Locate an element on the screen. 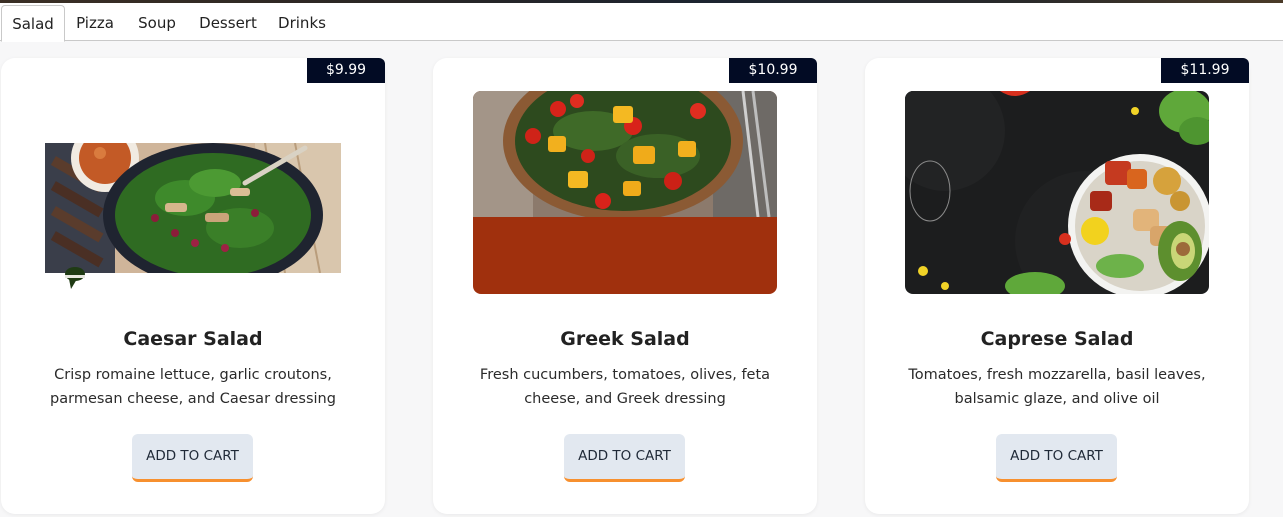  price-tag: $10.99 is located at coordinates (773, 70).